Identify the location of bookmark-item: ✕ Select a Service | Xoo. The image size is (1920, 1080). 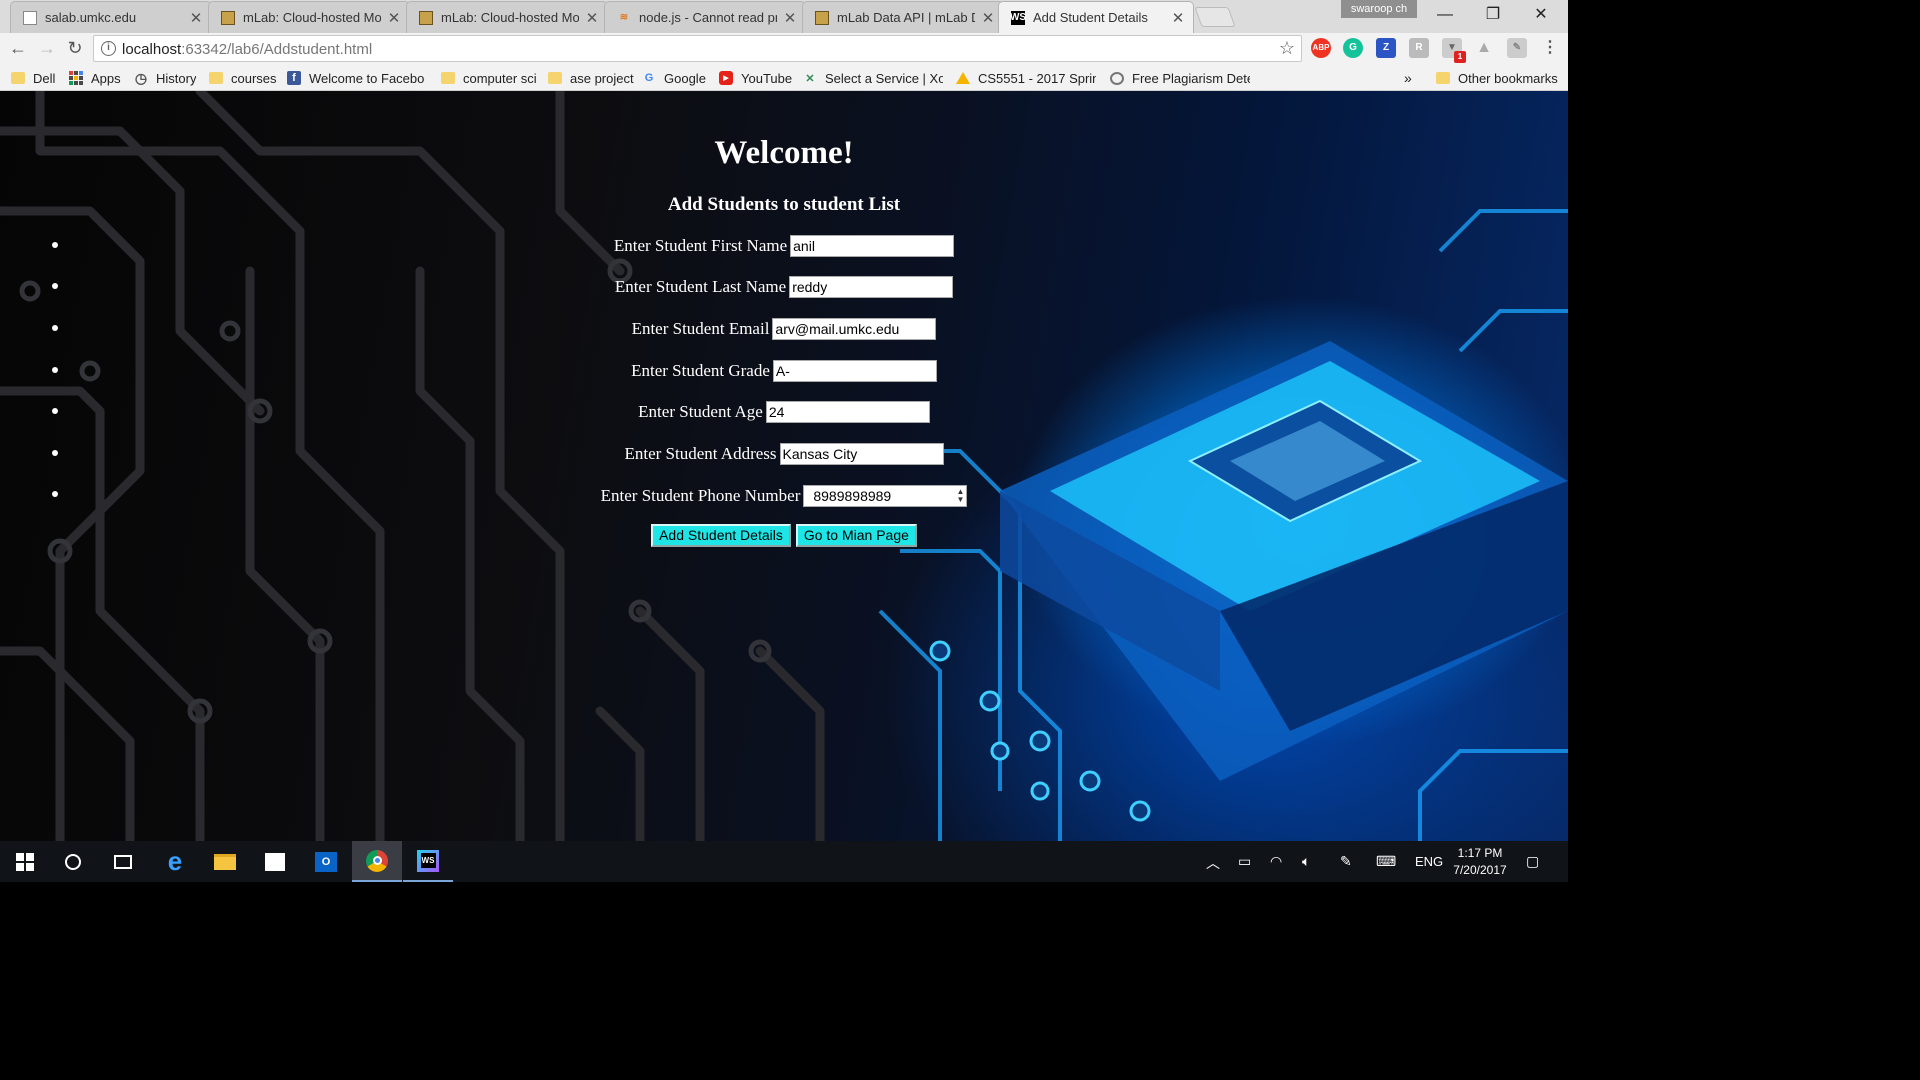
(873, 78).